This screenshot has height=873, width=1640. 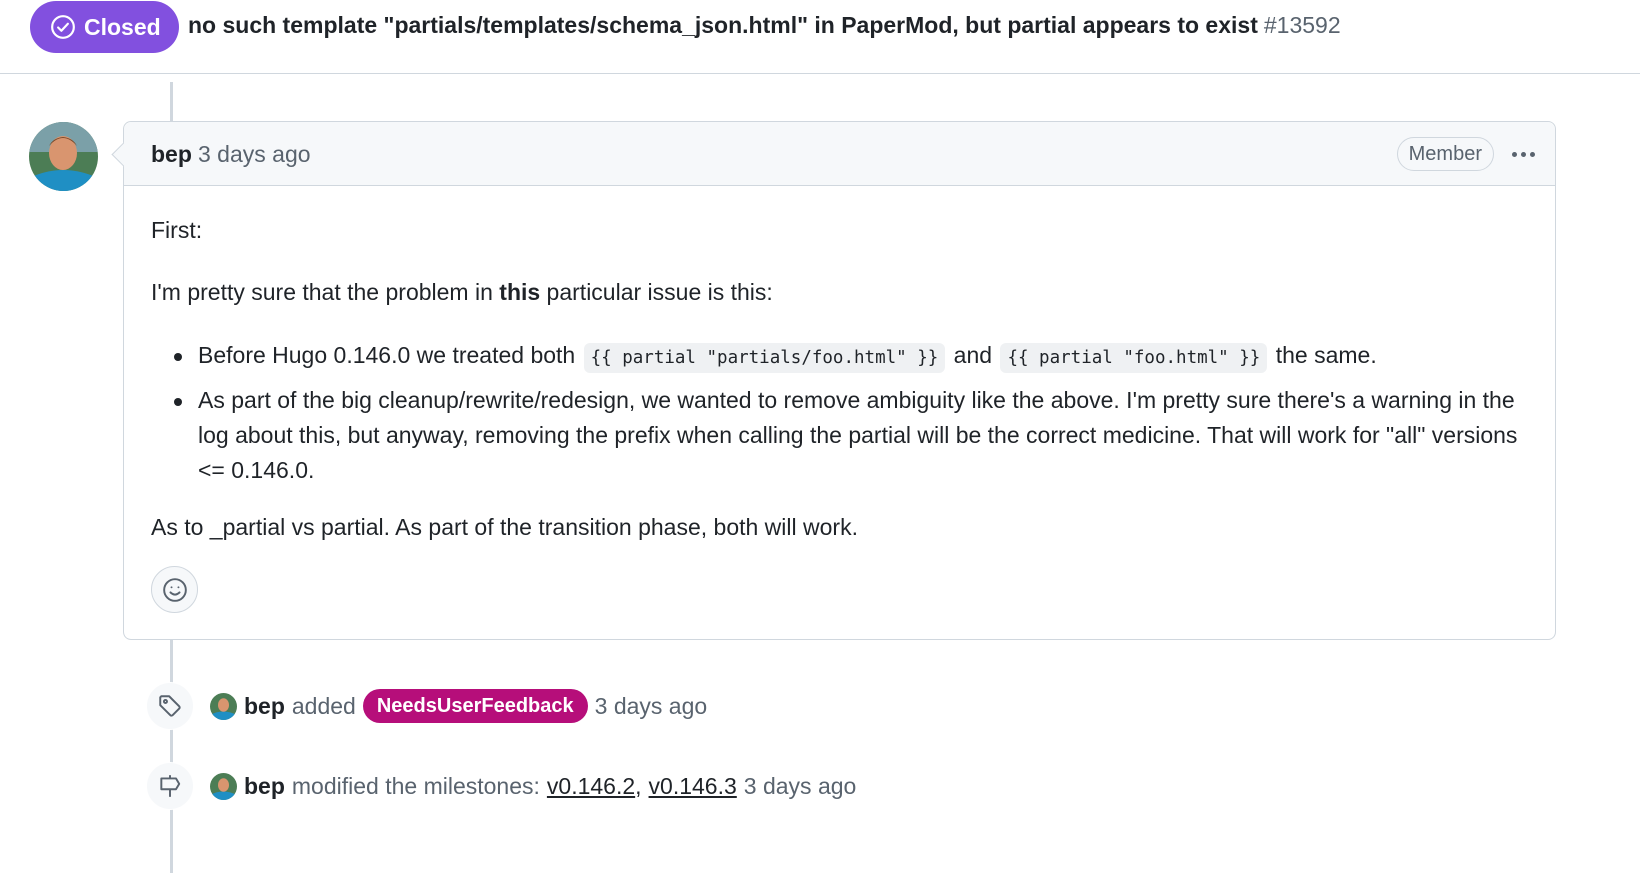 I want to click on add-reaction-button, so click(x=174, y=589).